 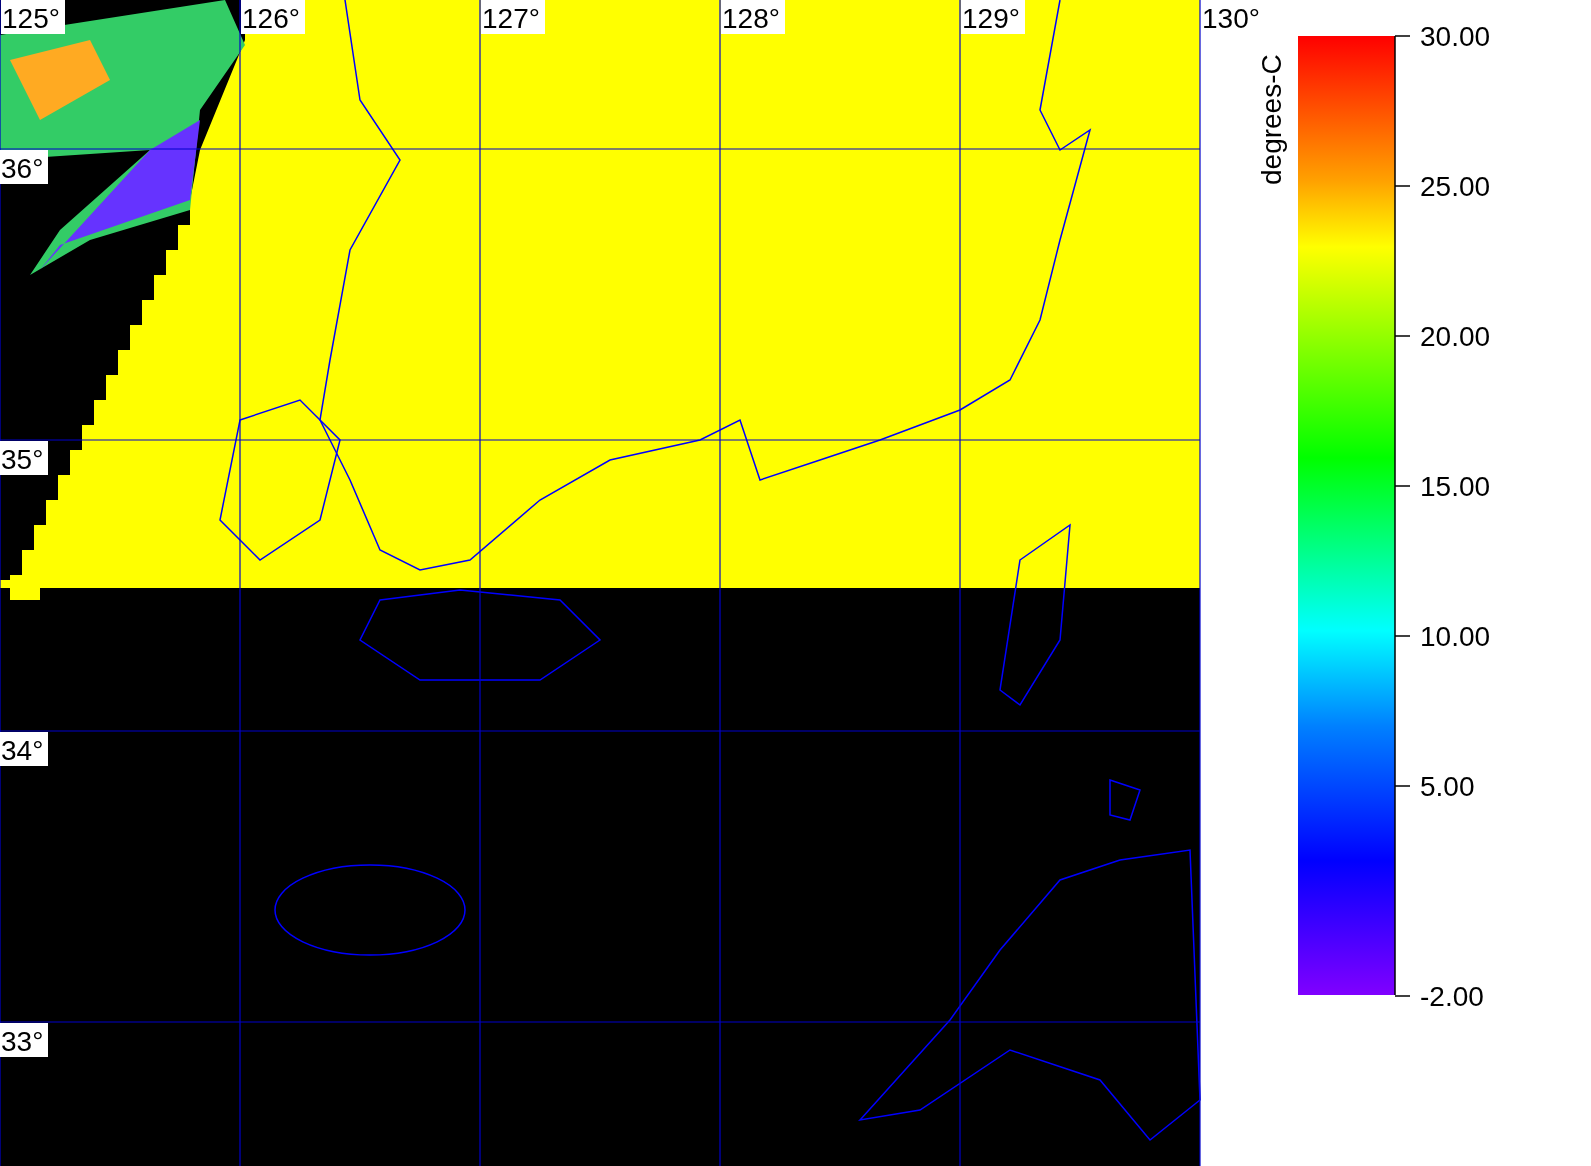 What do you see at coordinates (1447, 786) in the screenshot?
I see `colorbar-tick-label: 5.00` at bounding box center [1447, 786].